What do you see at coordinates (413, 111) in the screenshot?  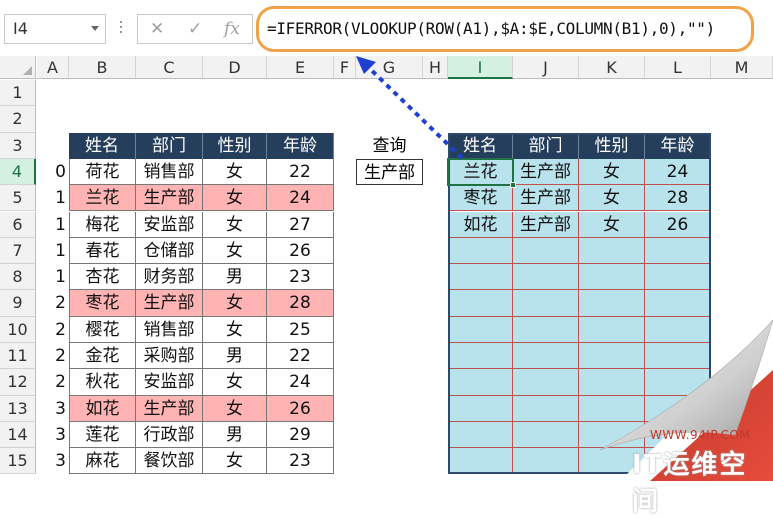 I see `dashed-arrow-line` at bounding box center [413, 111].